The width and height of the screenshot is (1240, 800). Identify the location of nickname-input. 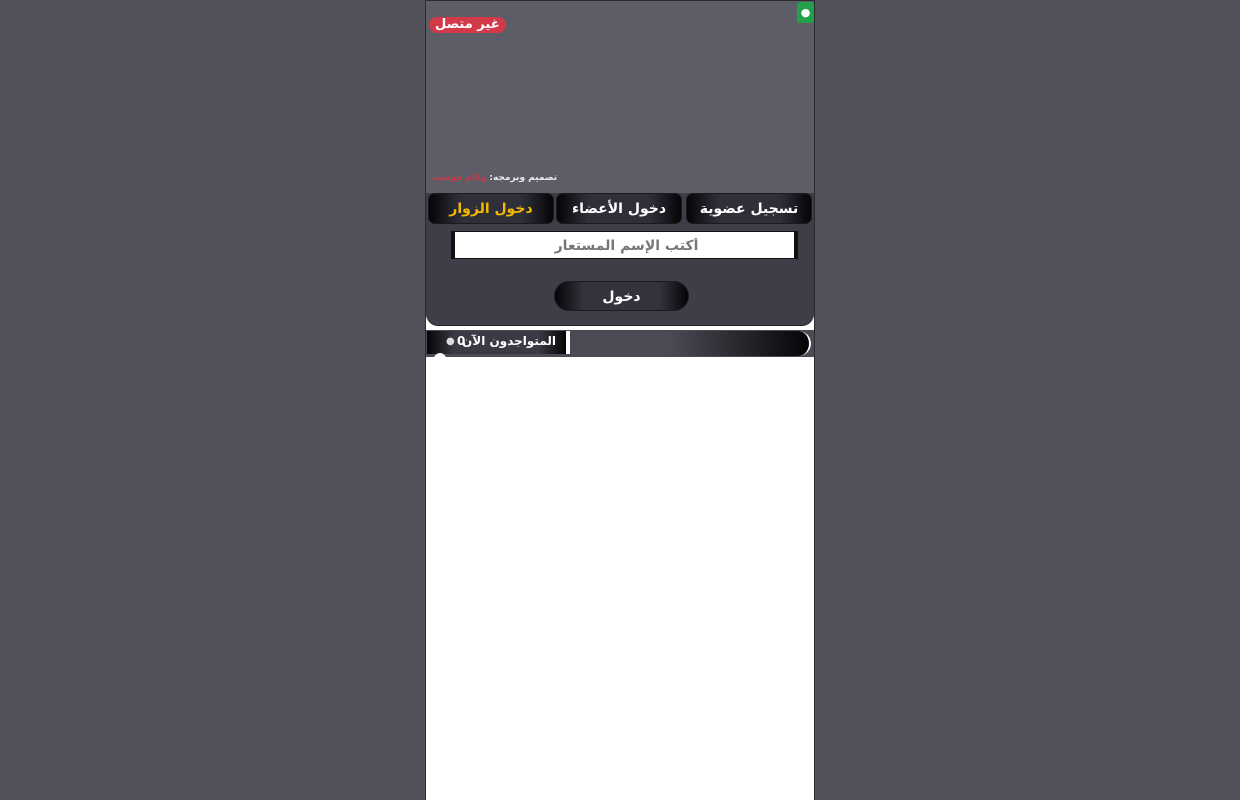
(626, 246).